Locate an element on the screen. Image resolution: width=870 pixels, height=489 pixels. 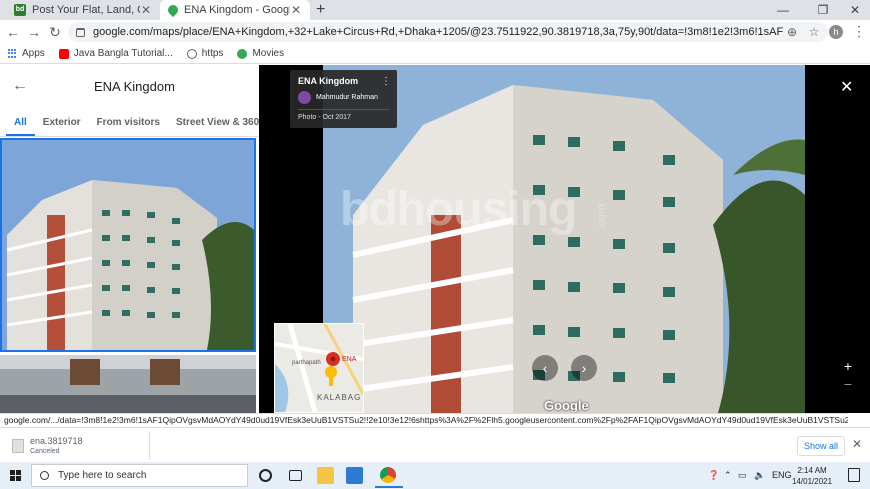
search-icon is located at coordinates (44, 475).